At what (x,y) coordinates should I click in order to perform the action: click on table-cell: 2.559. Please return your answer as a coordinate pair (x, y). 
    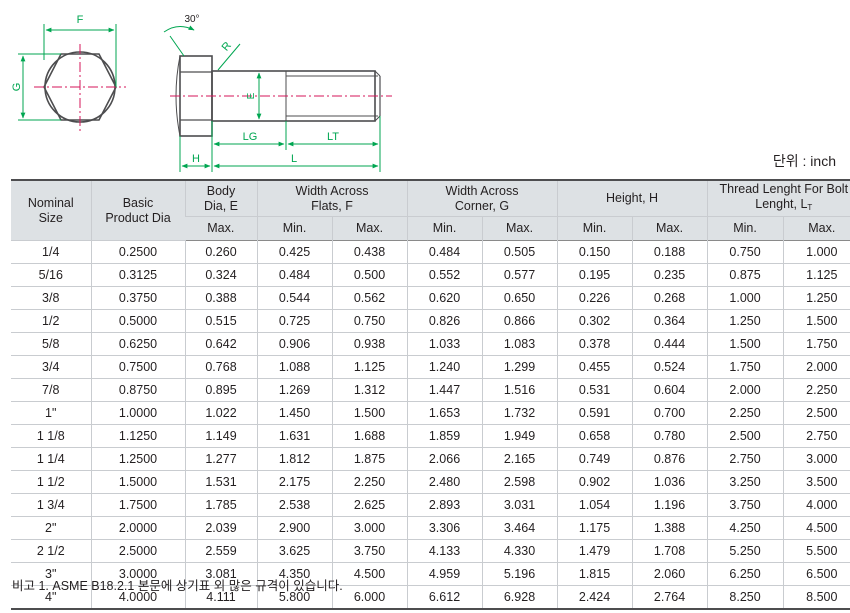
    Looking at the image, I should click on (220, 551).